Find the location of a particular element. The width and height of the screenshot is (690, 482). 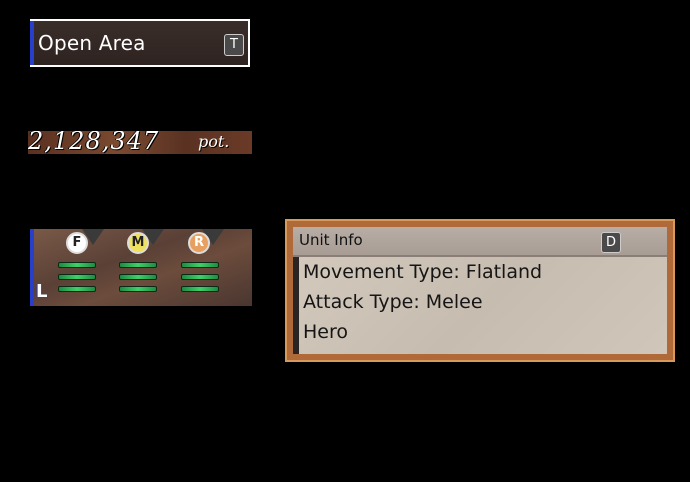

attack-type-text: Attack Type: Melee is located at coordinates (393, 302).